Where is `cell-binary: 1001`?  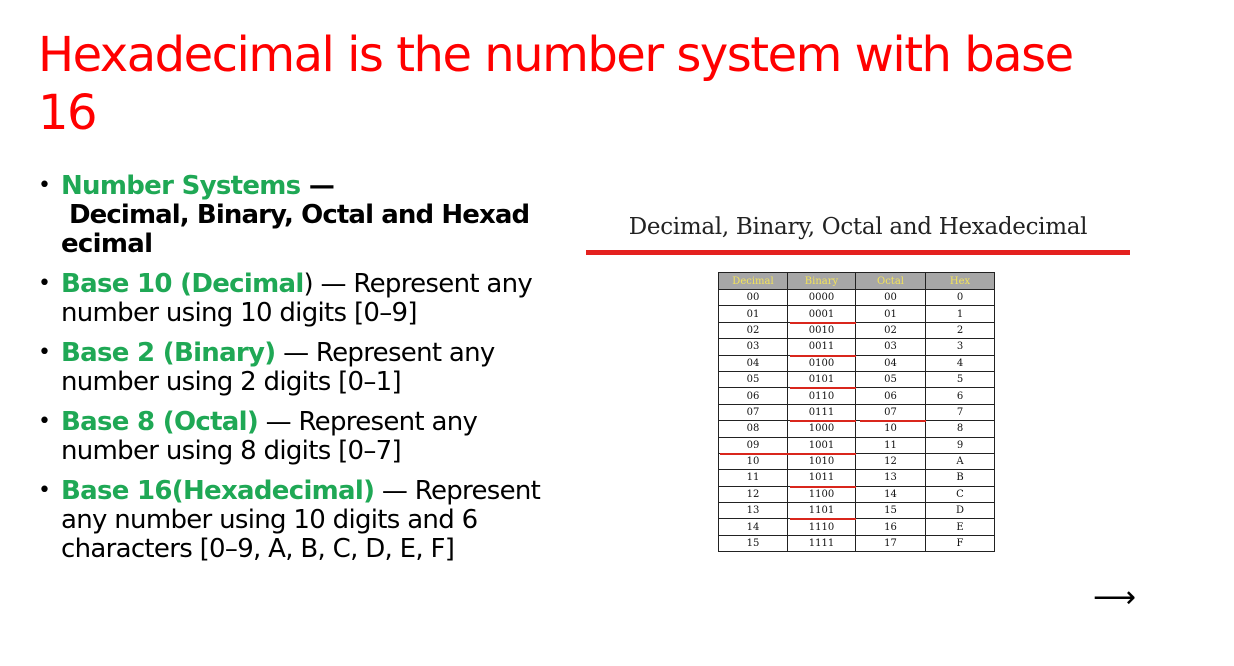
cell-binary: 1001 is located at coordinates (821, 445).